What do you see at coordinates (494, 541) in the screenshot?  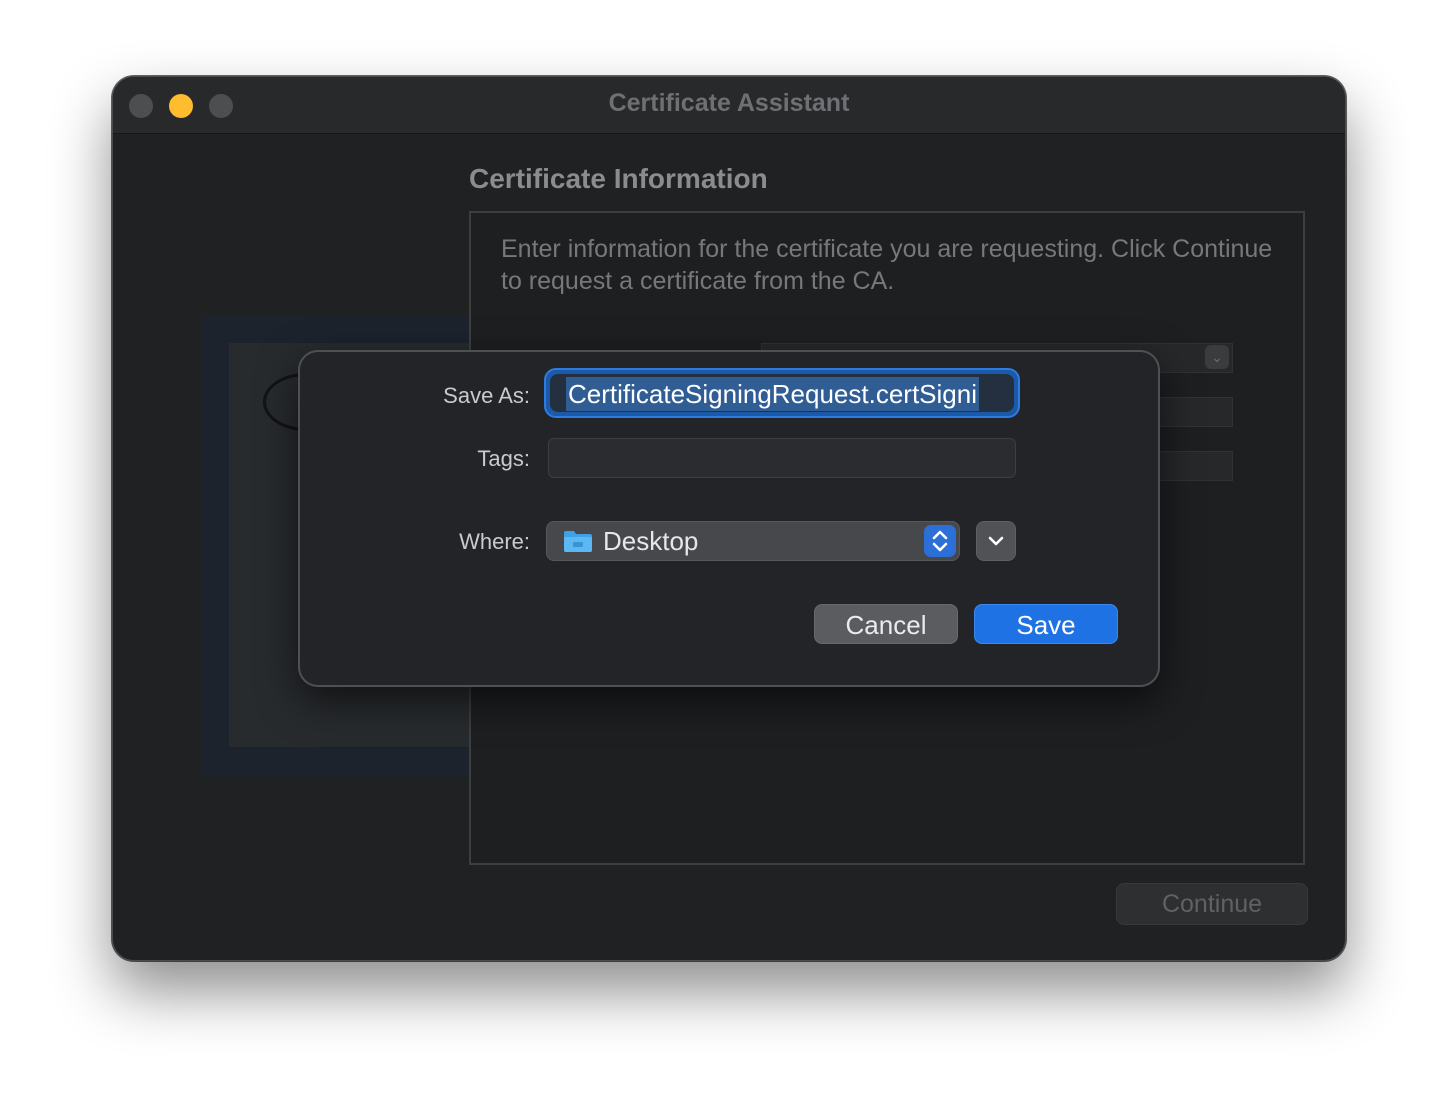 I see `where-label: Where:` at bounding box center [494, 541].